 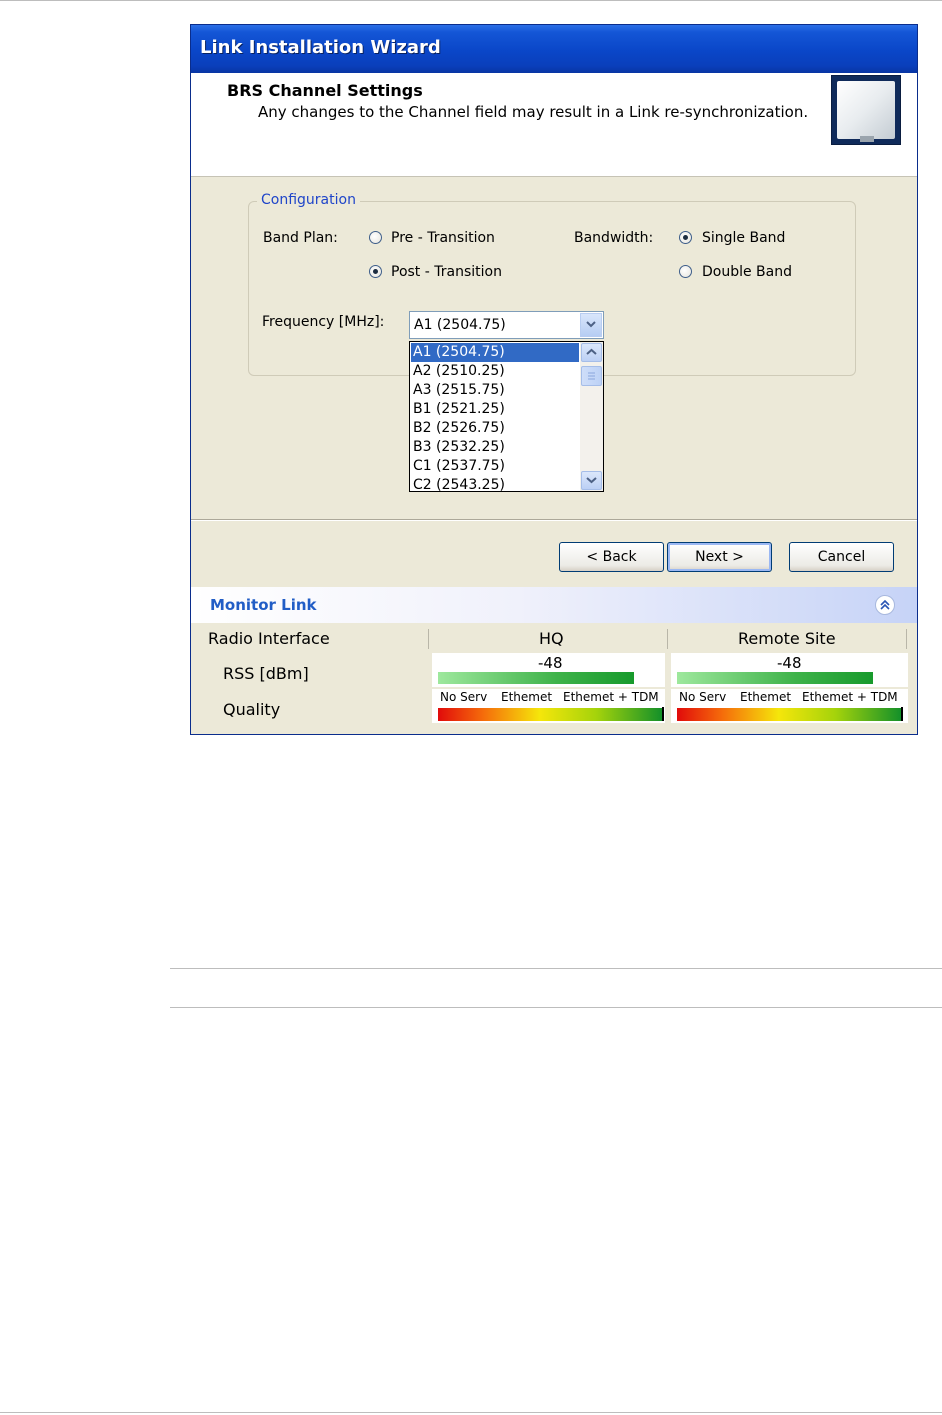 What do you see at coordinates (536, 678) in the screenshot?
I see `hq-rss-bar` at bounding box center [536, 678].